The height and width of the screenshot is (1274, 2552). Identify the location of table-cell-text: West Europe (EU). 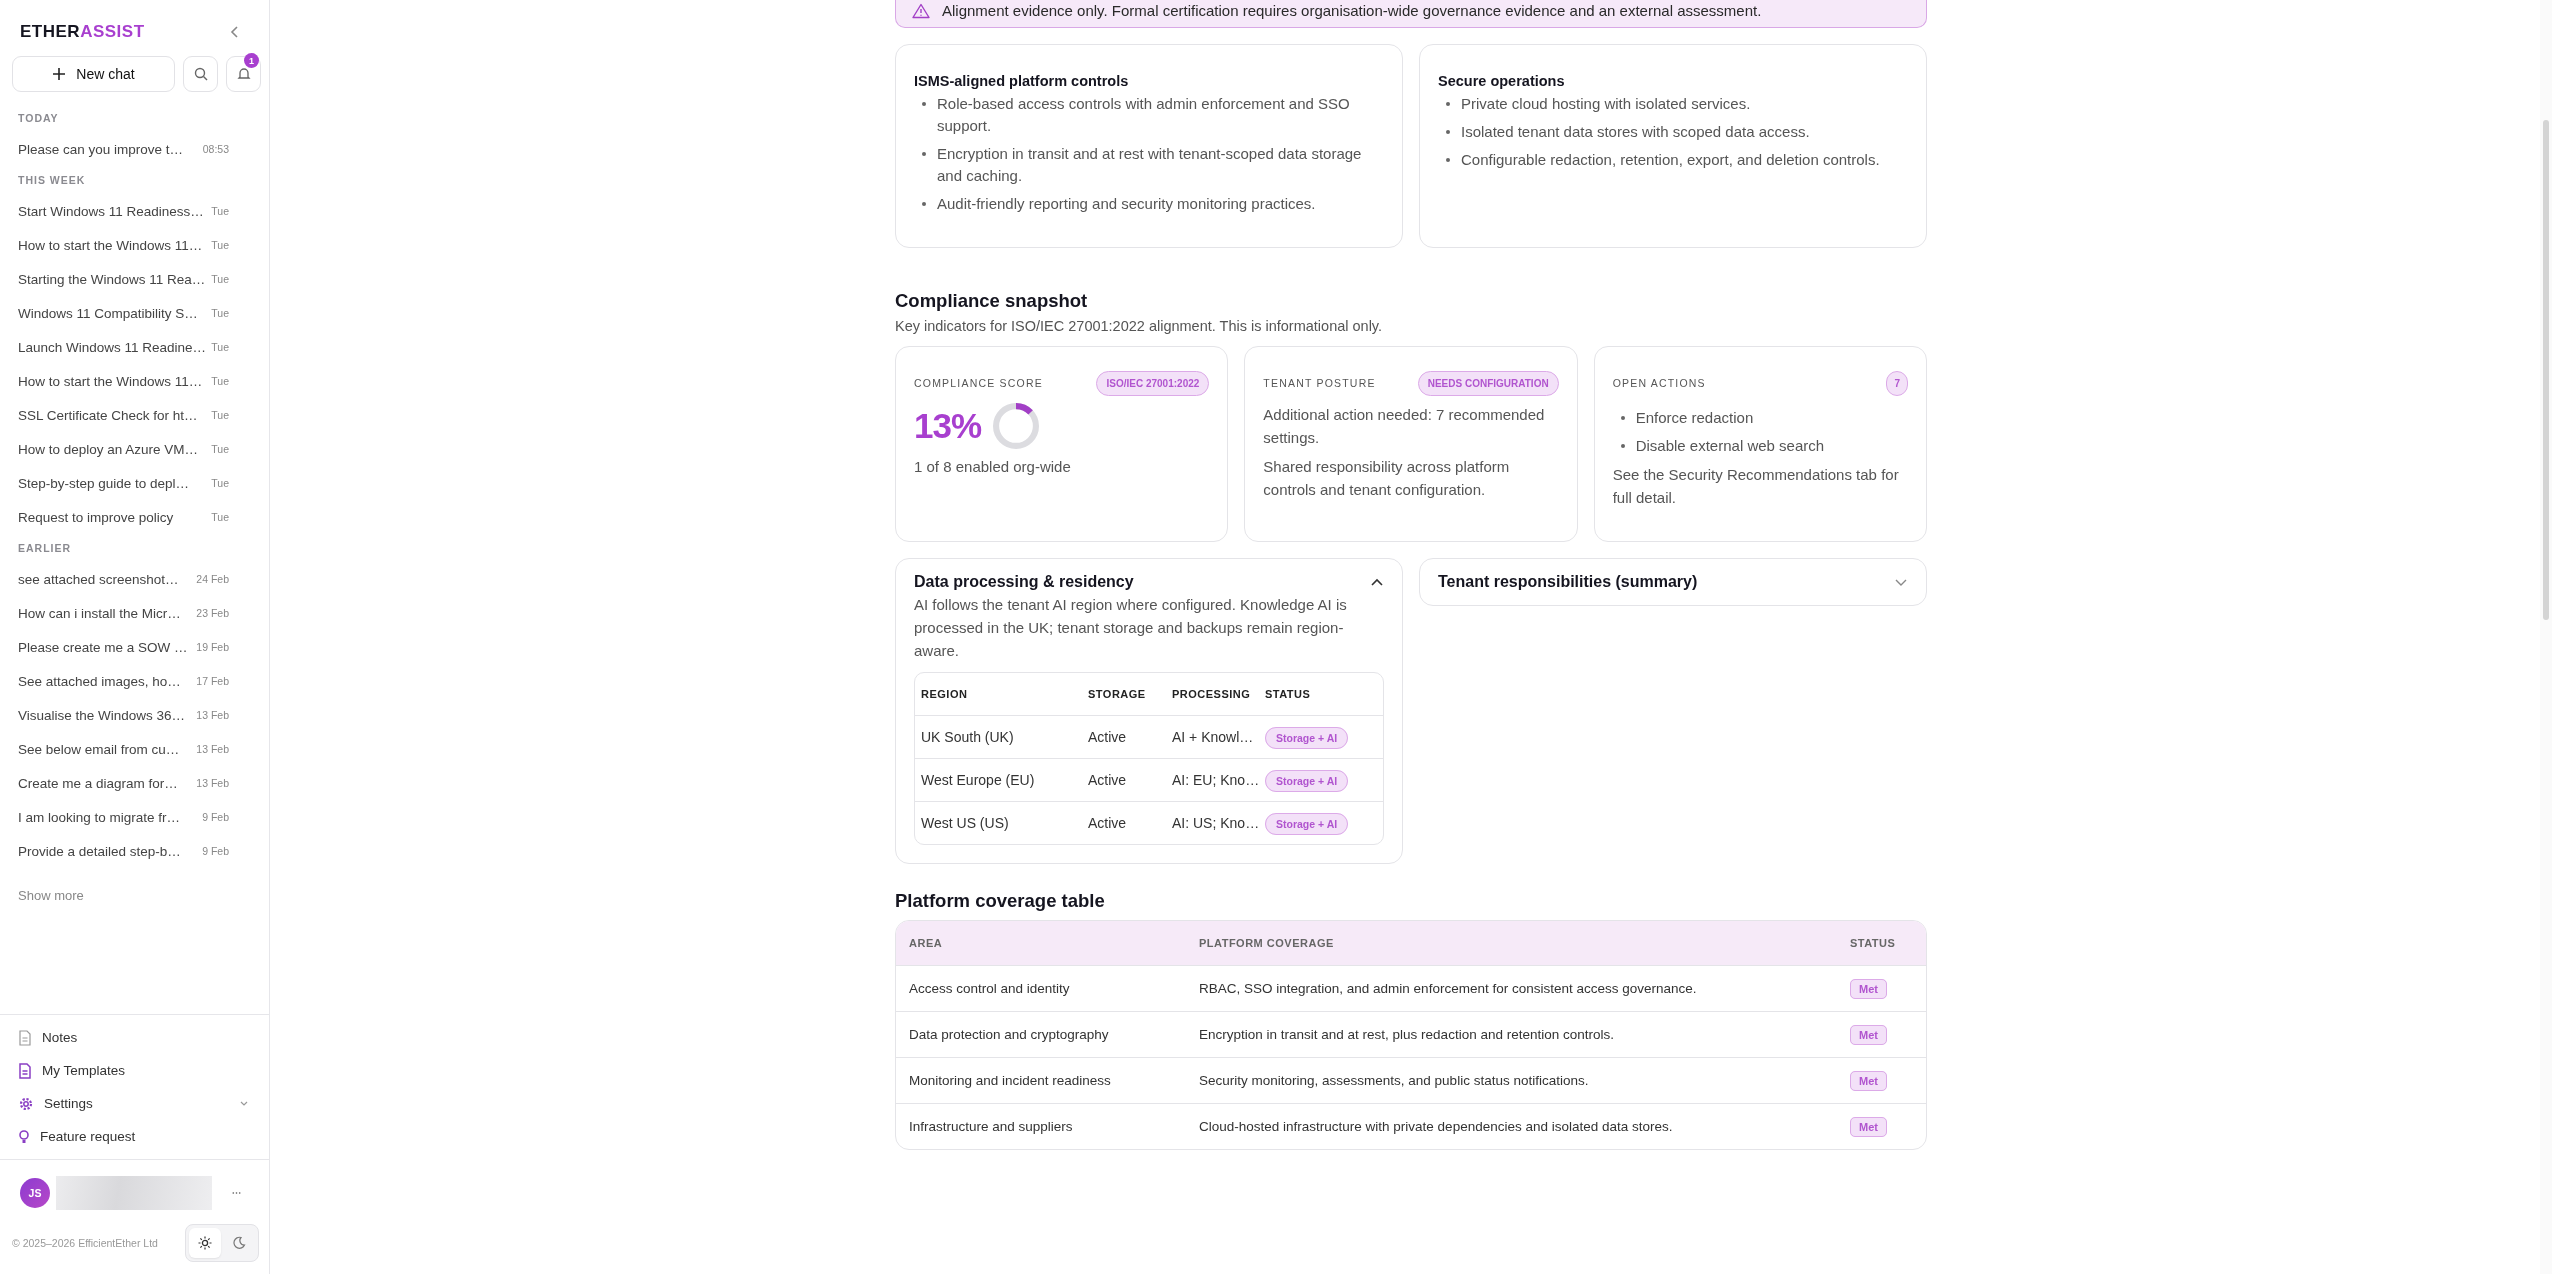
(978, 780).